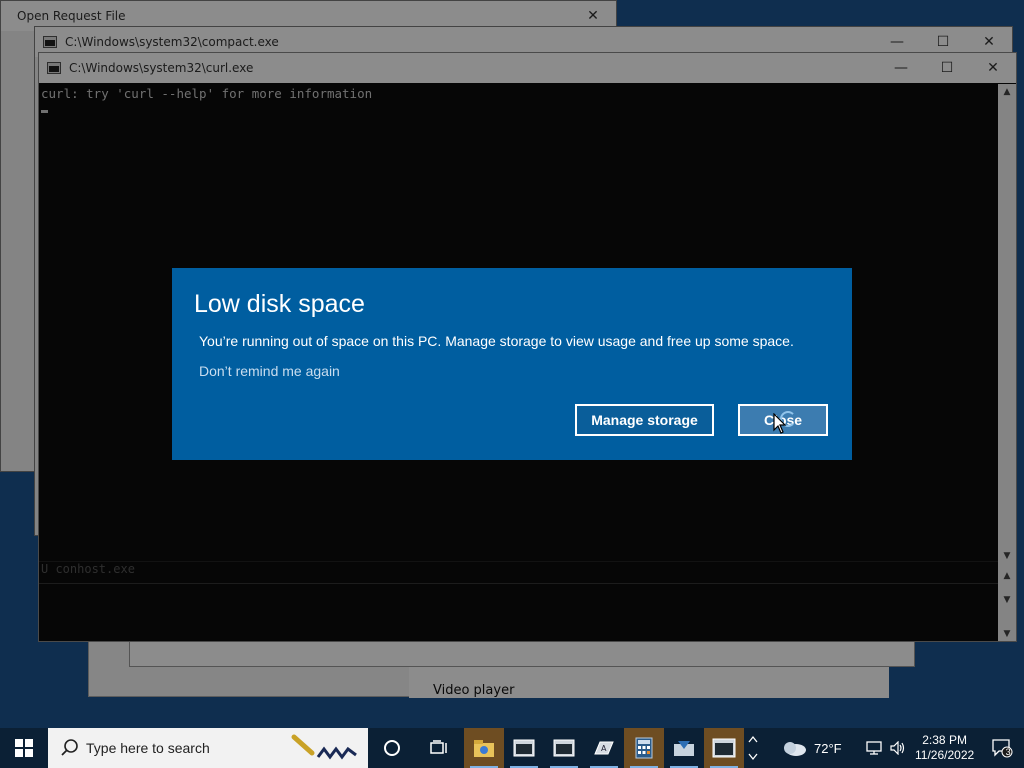 This screenshot has width=1024, height=768. I want to click on calculator-icon, so click(644, 748).